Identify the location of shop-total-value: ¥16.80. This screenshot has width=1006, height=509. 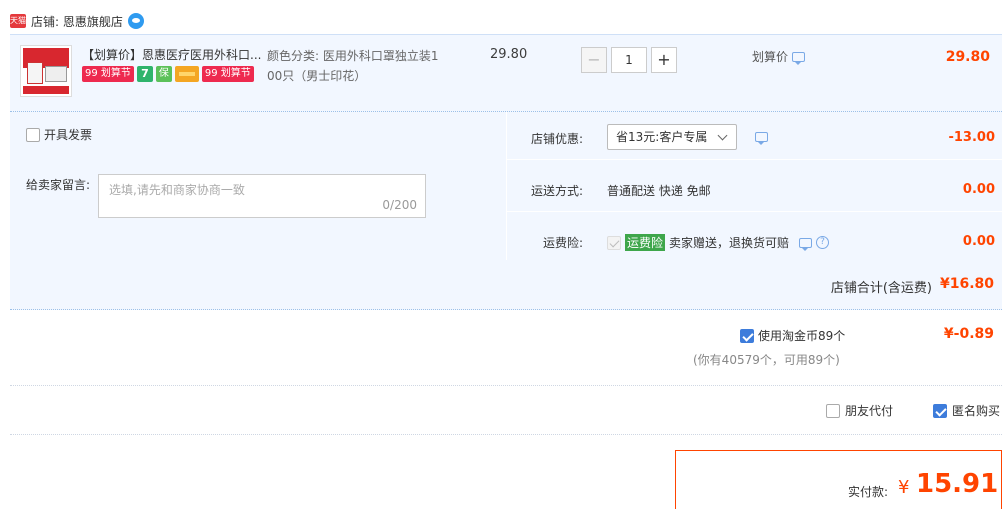
(966, 284).